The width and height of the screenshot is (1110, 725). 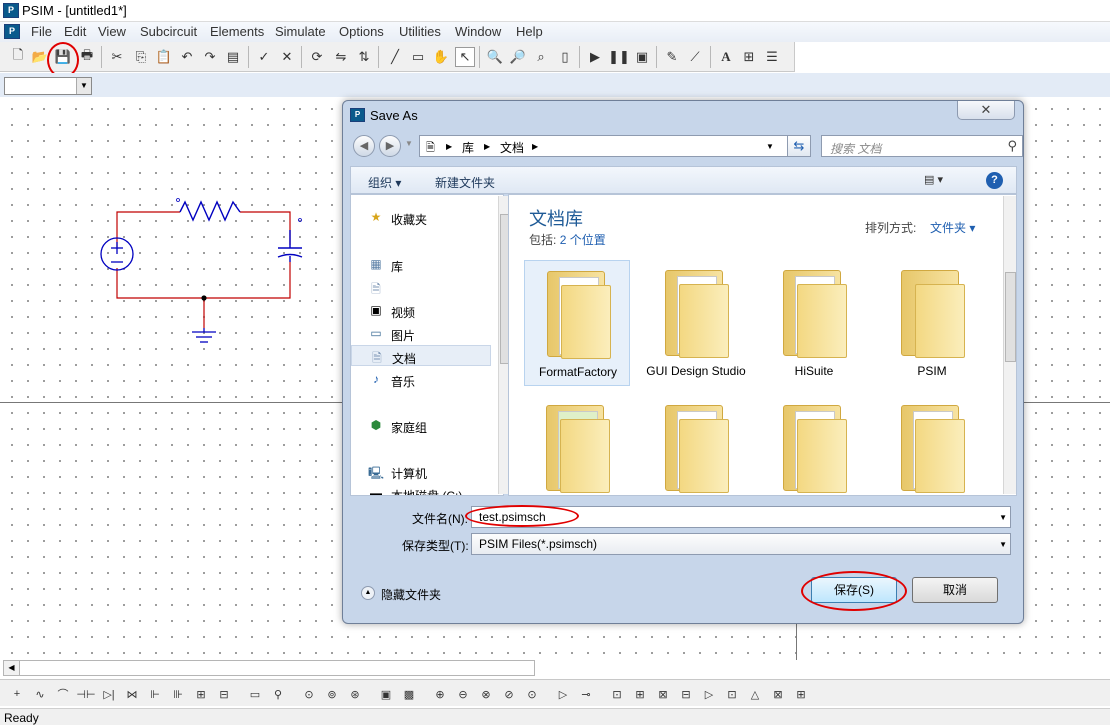 What do you see at coordinates (41, 31) in the screenshot?
I see `menu-file: File` at bounding box center [41, 31].